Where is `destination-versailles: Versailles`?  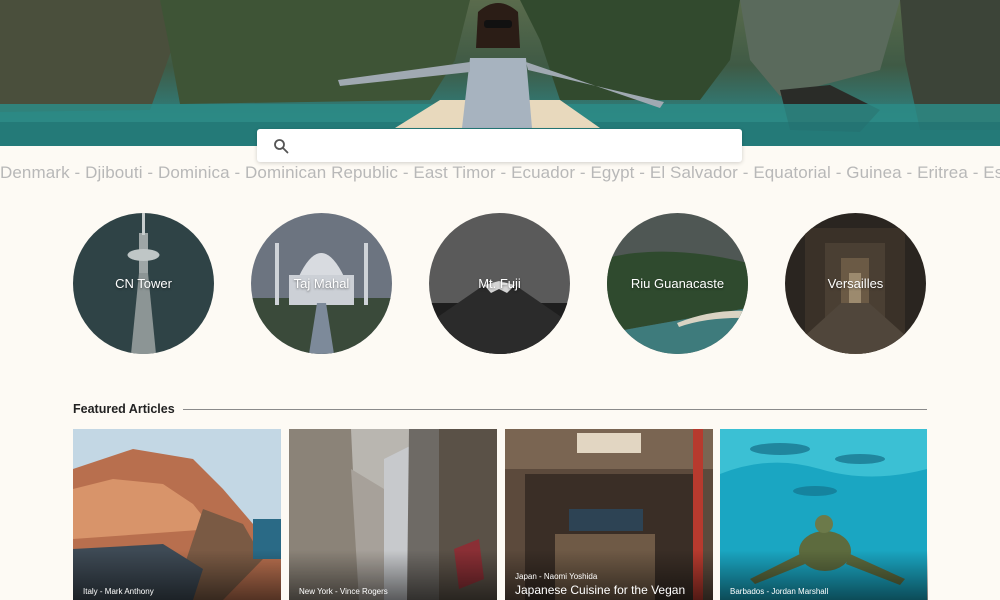
destination-versailles: Versailles is located at coordinates (855, 283).